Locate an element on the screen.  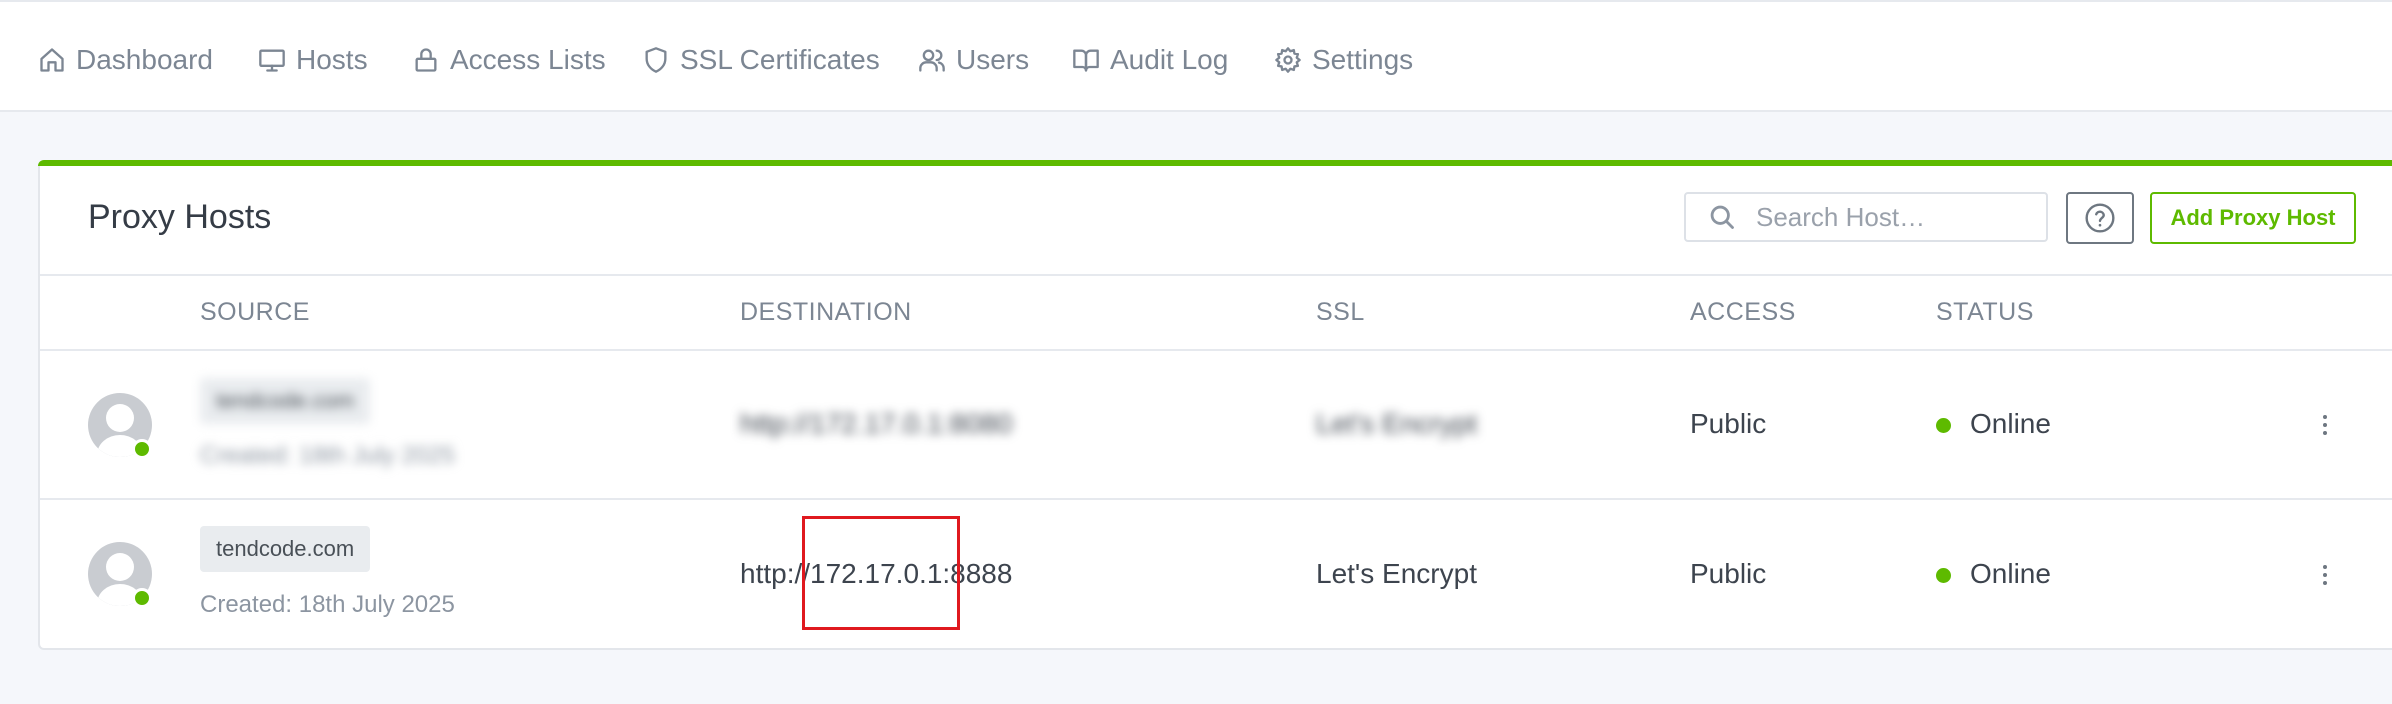
search-icon is located at coordinates (1722, 217).